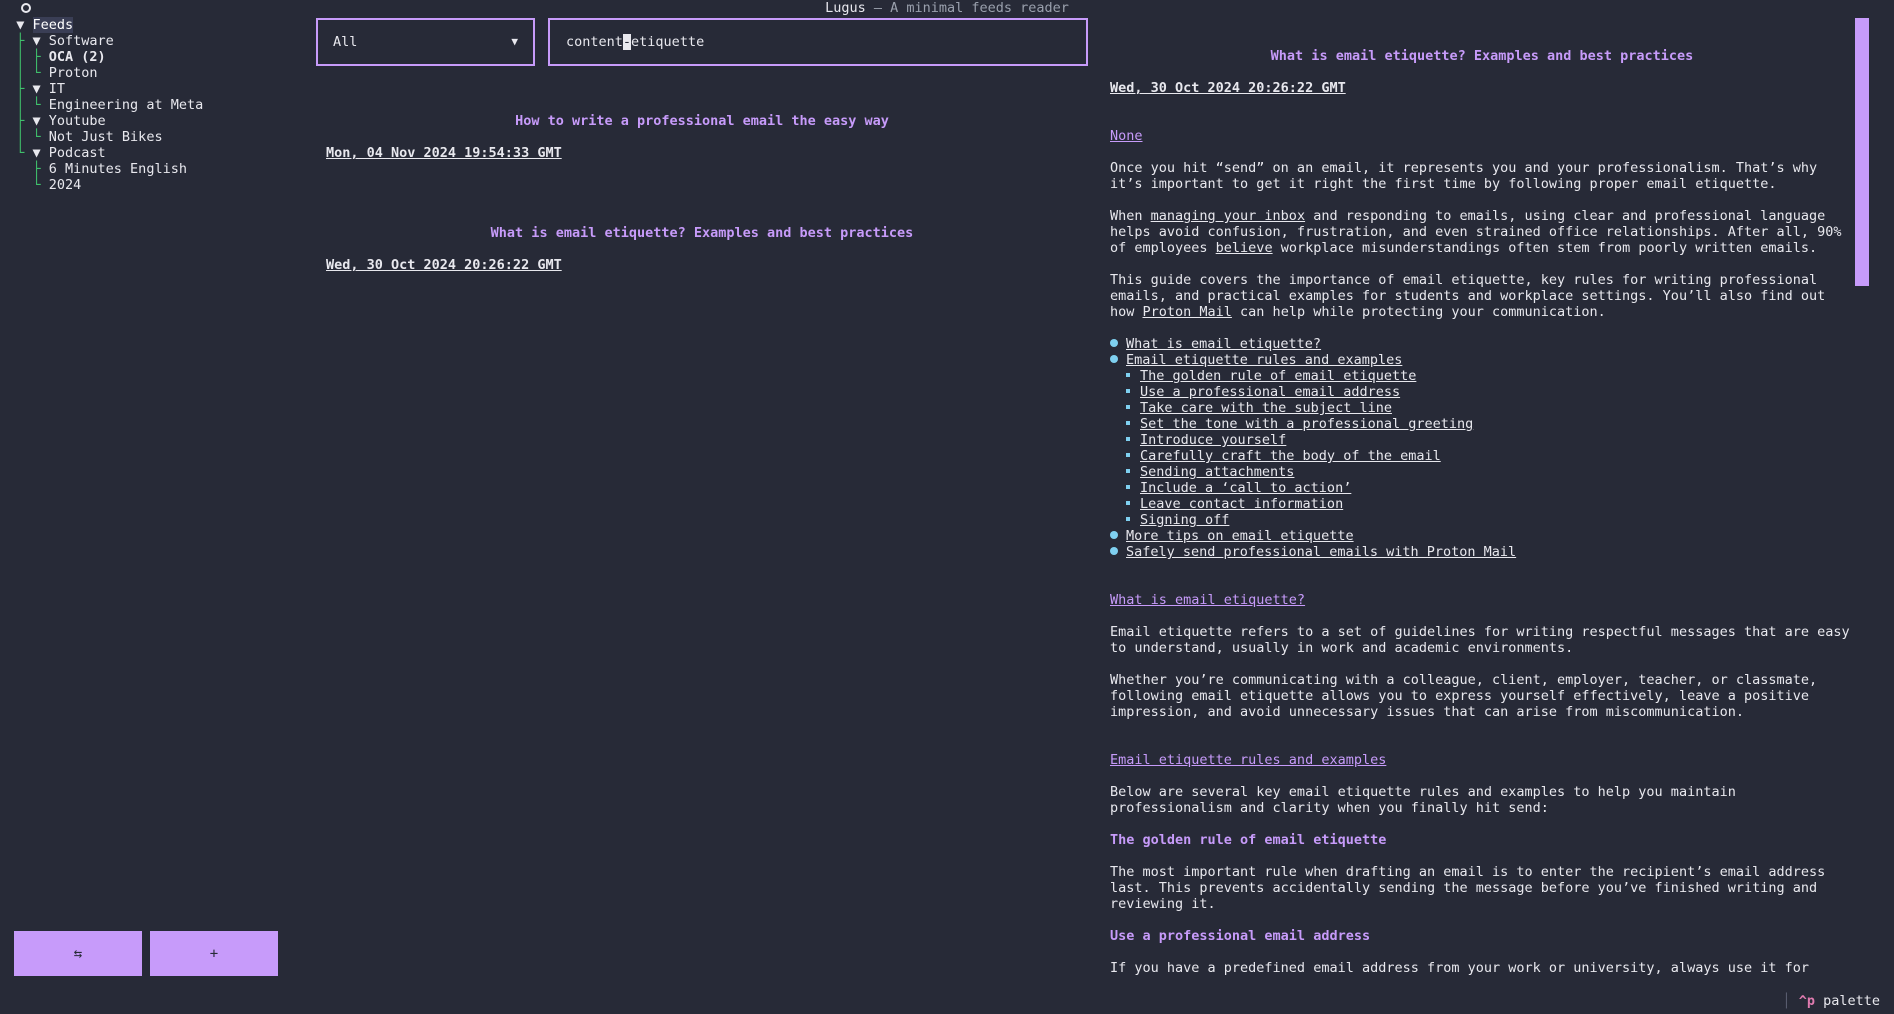  I want to click on search-text-before-cursor: content, so click(594, 42).